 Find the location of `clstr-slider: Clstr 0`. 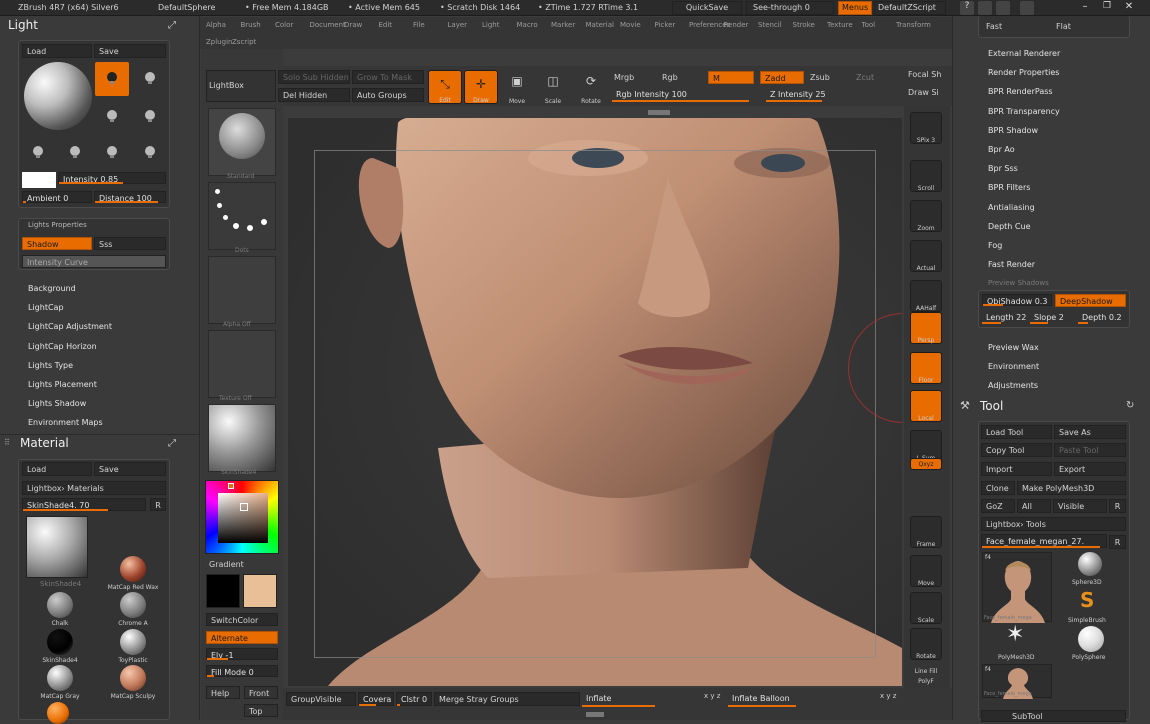

clstr-slider: Clstr 0 is located at coordinates (414, 699).